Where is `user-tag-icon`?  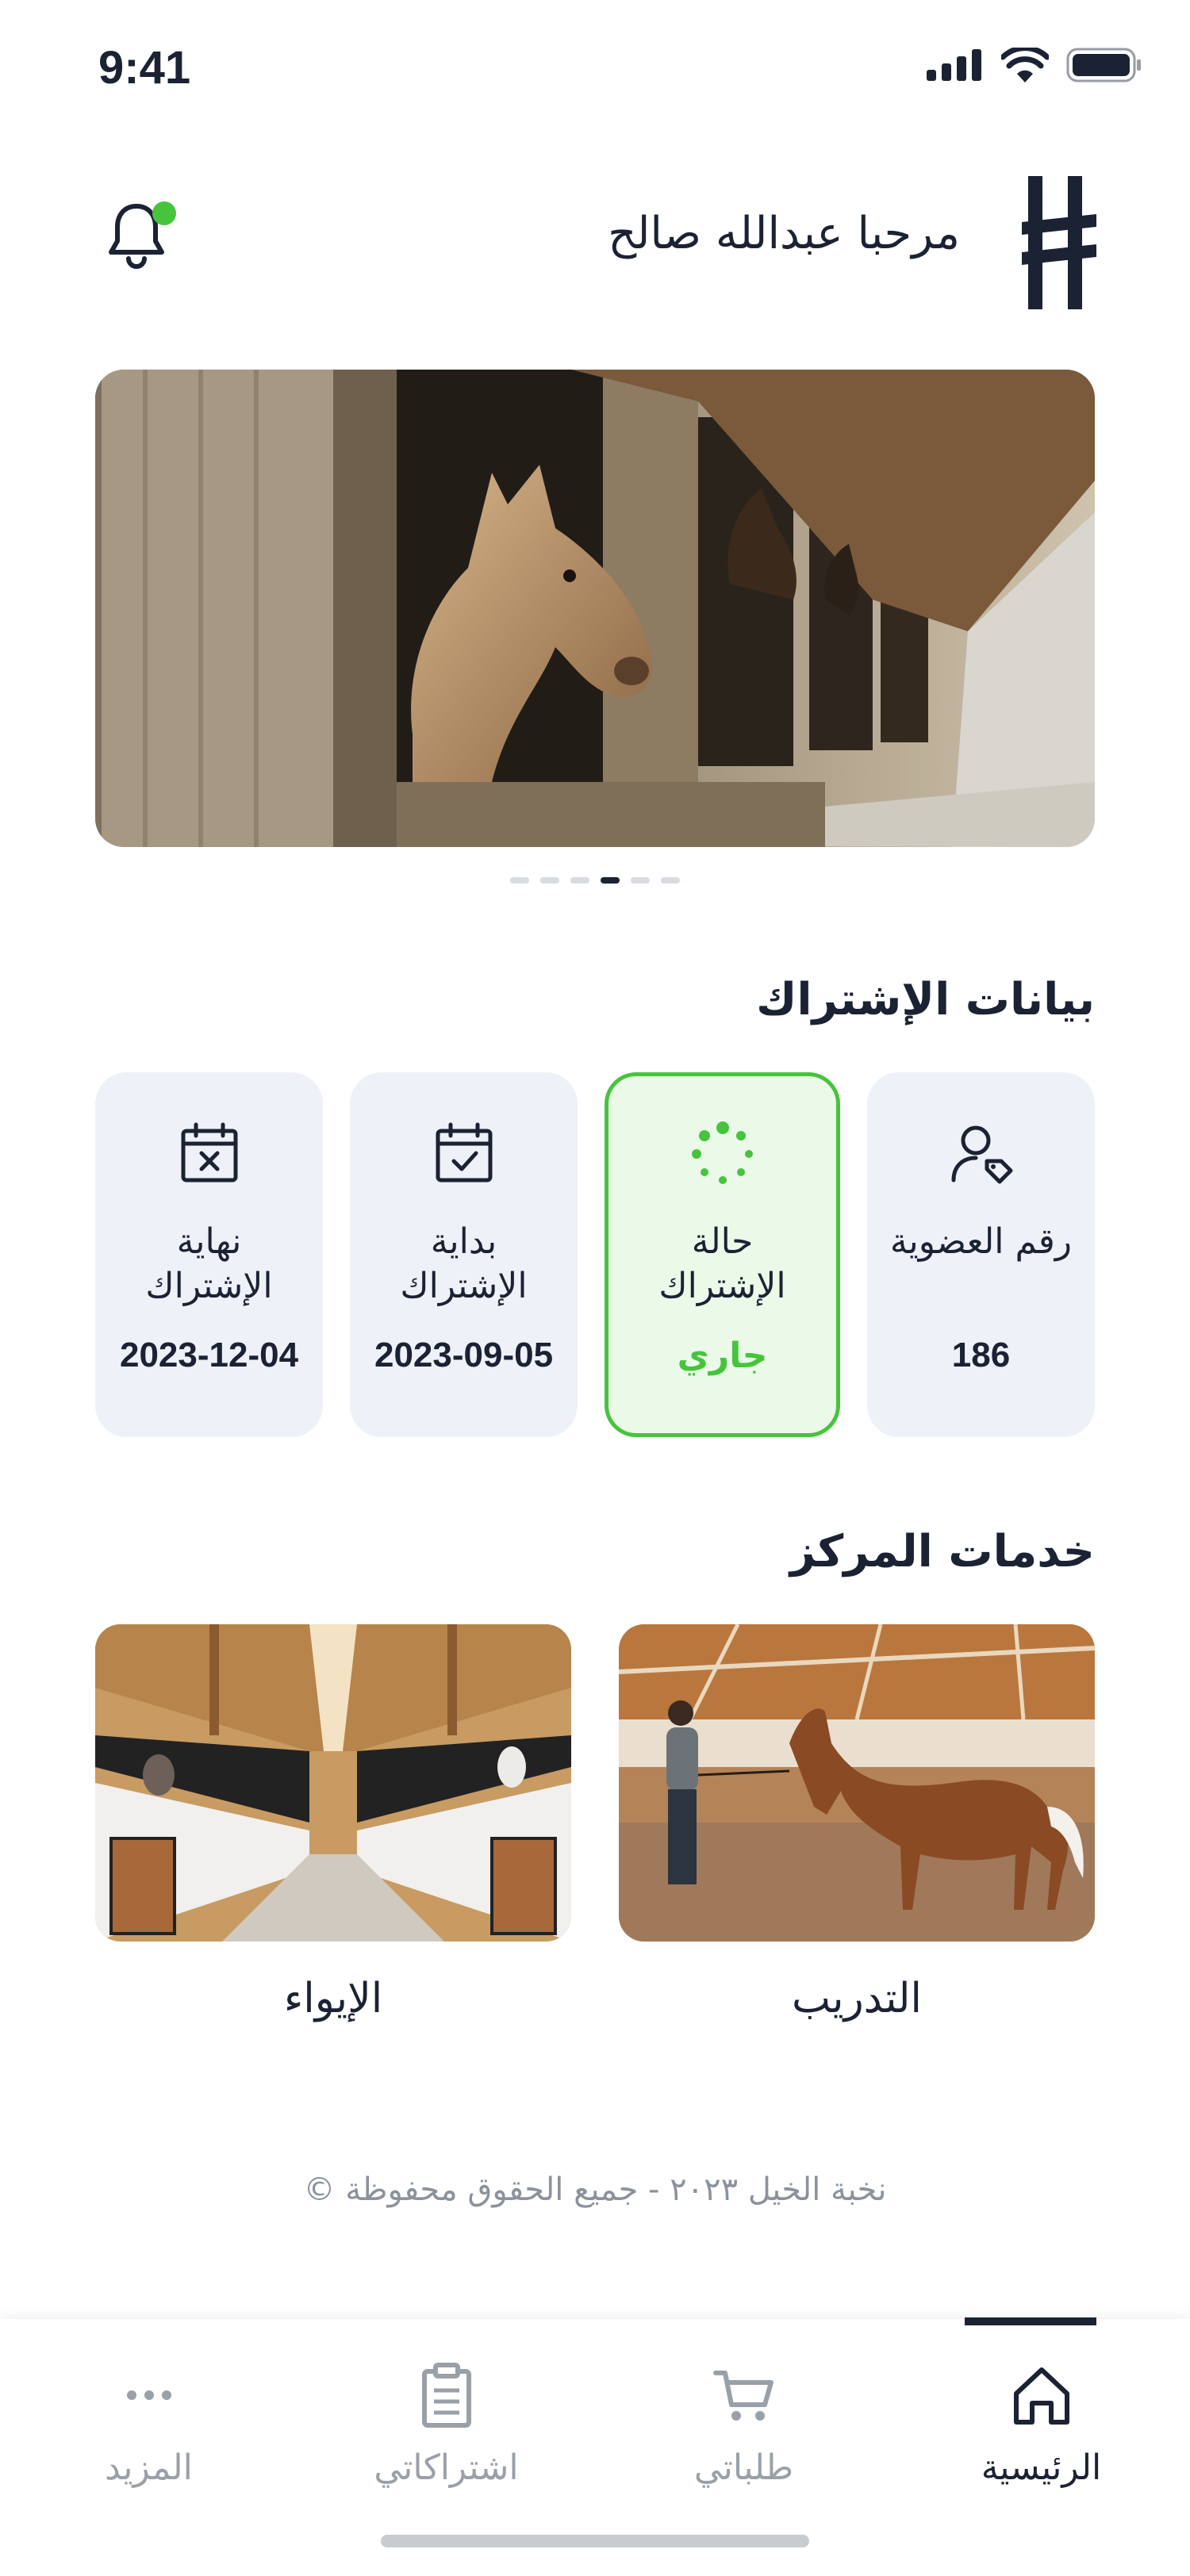
user-tag-icon is located at coordinates (981, 1154).